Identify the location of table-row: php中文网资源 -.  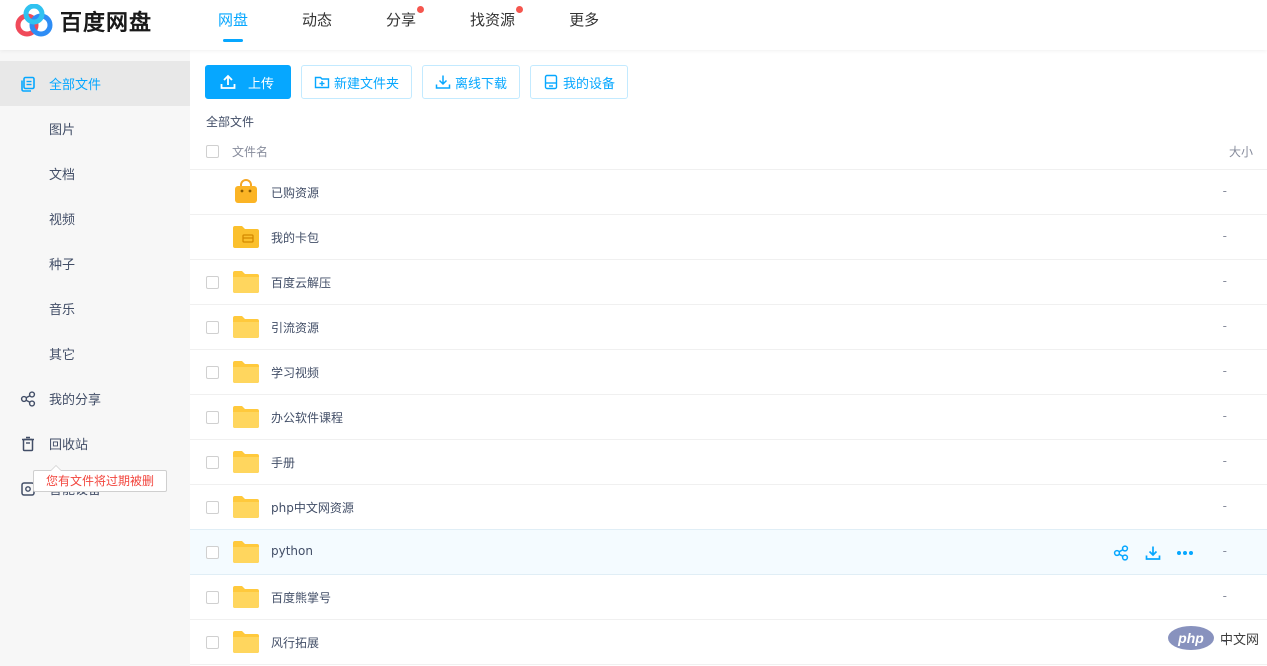
(728, 507).